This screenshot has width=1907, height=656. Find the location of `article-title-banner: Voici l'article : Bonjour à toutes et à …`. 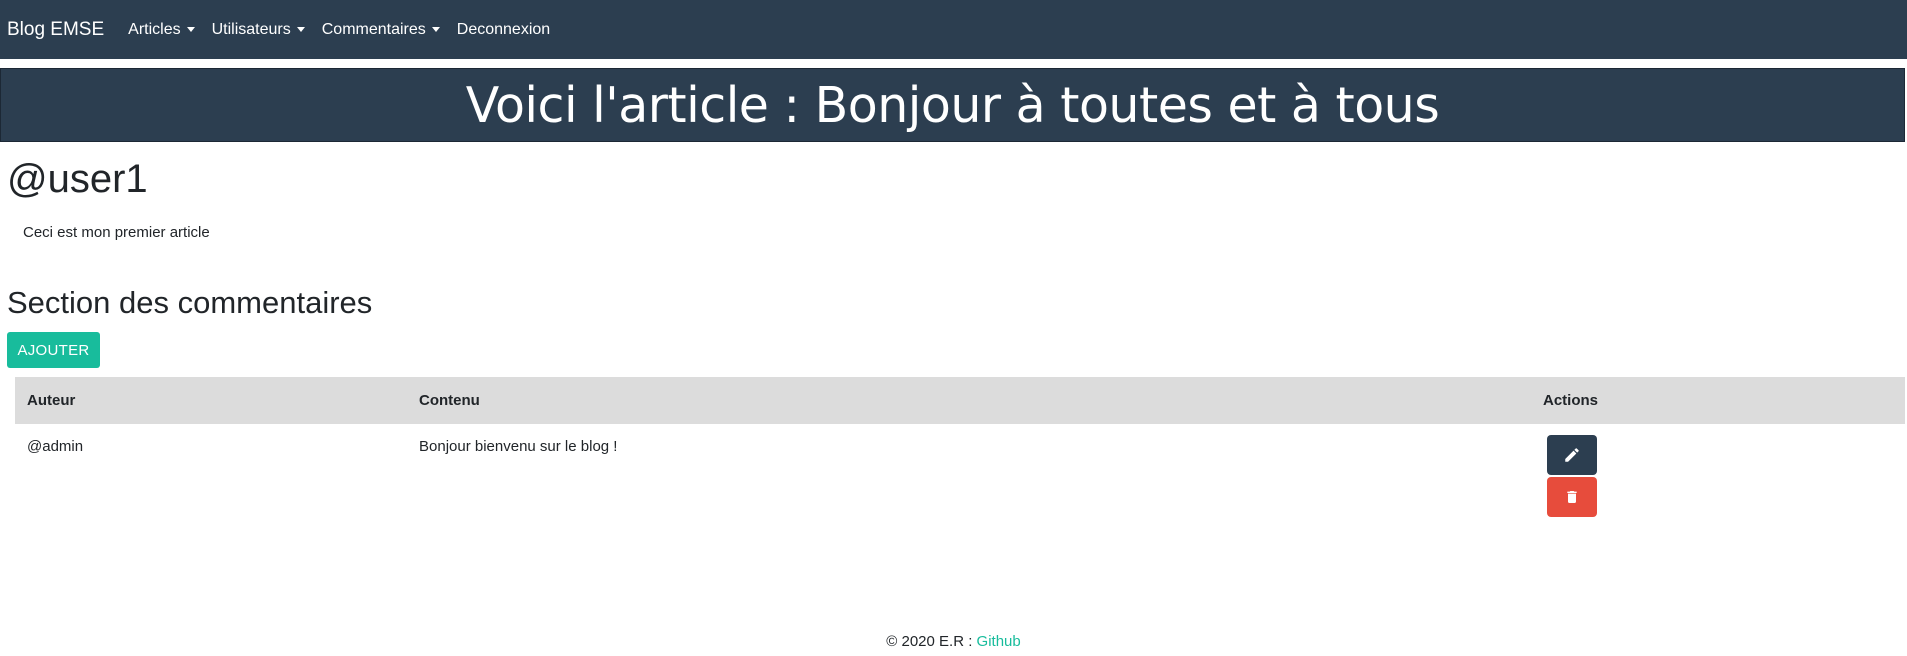

article-title-banner: Voici l'article : Bonjour à toutes et à … is located at coordinates (952, 105).